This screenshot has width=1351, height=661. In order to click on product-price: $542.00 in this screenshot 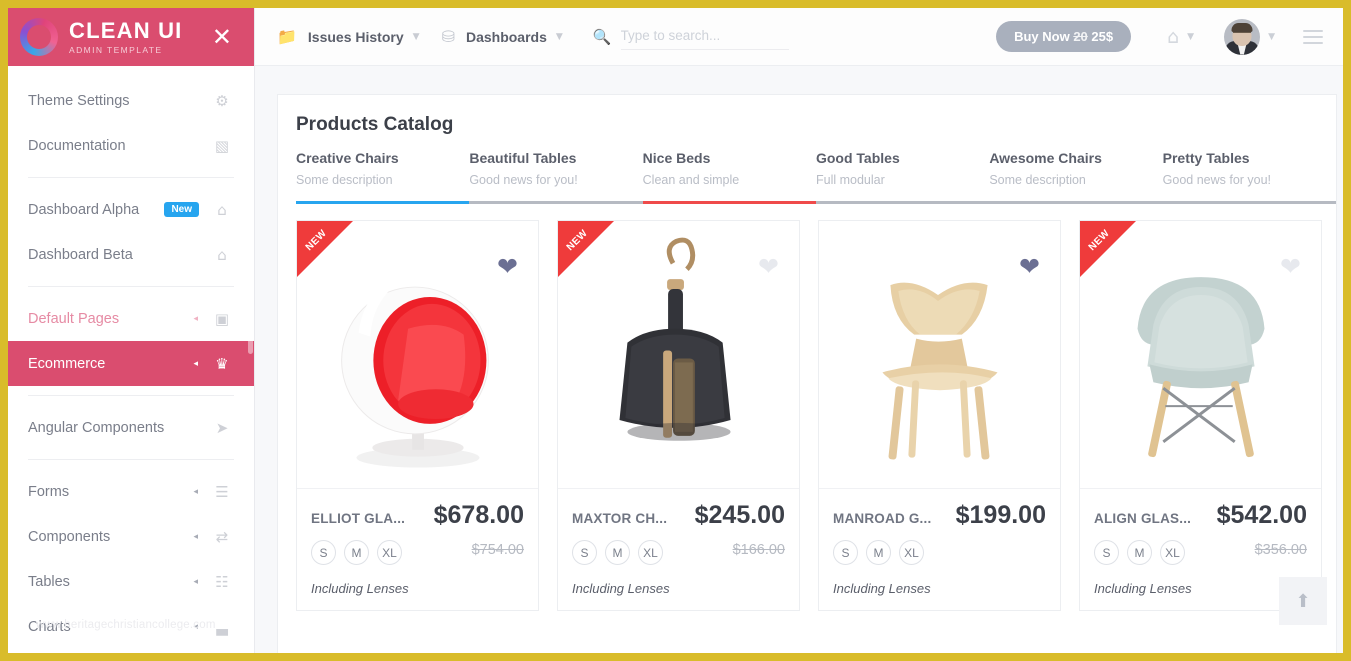, I will do `click(1261, 515)`.